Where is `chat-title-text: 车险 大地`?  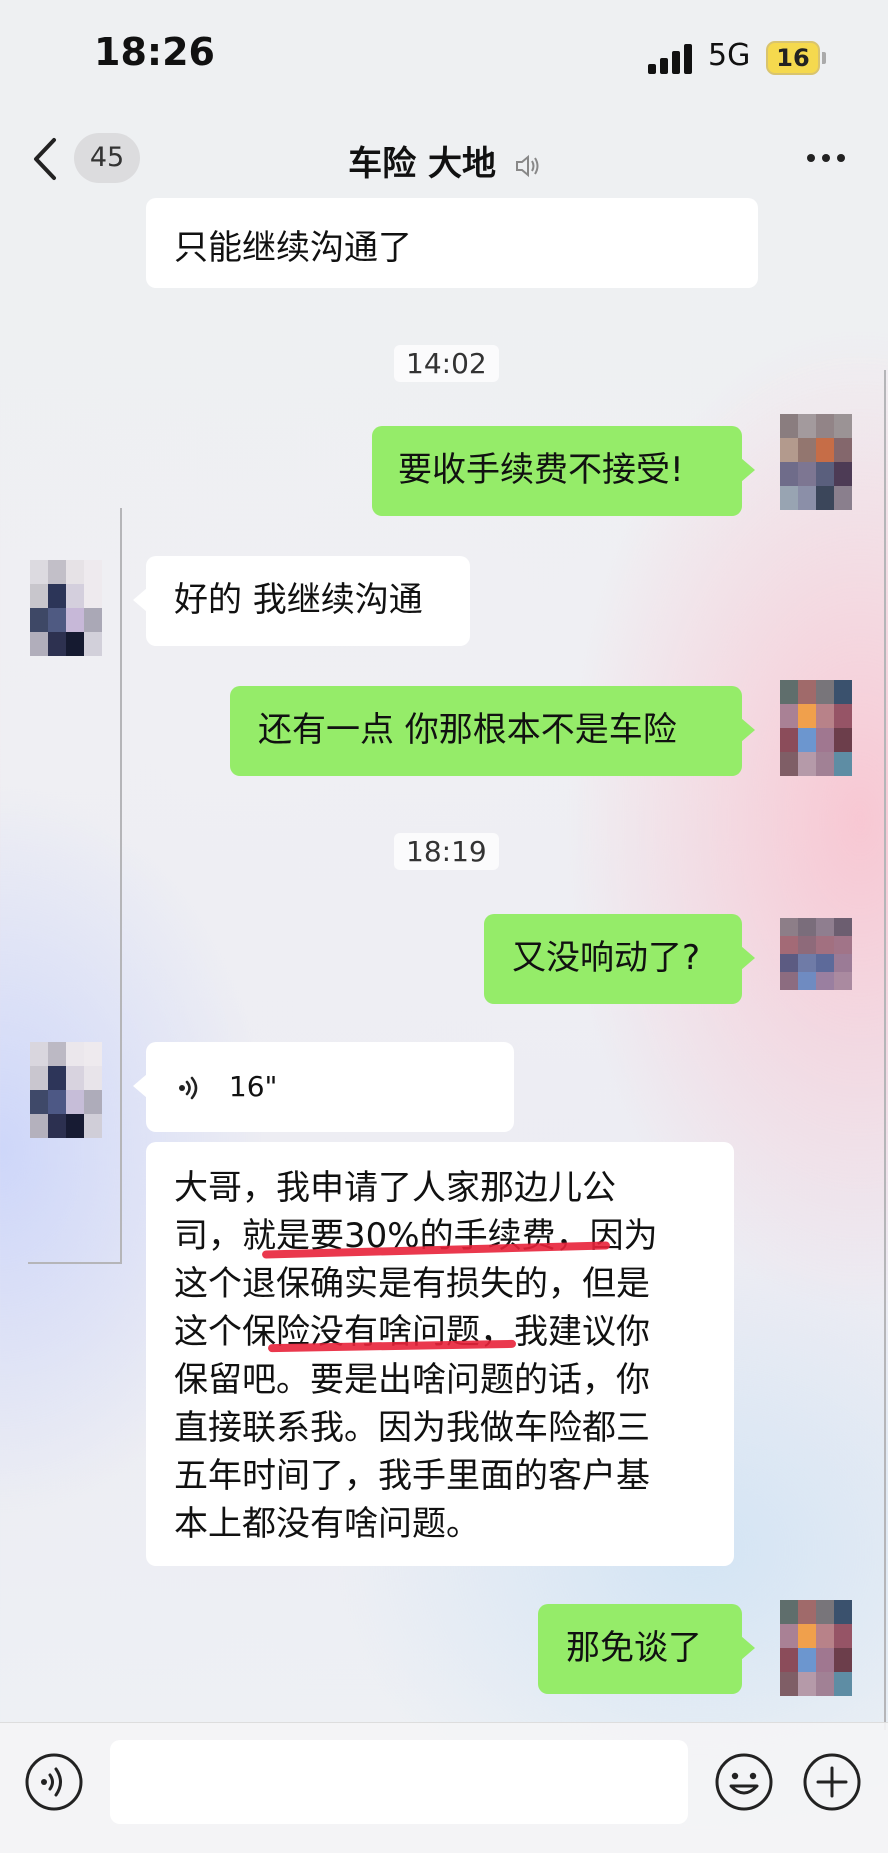 chat-title-text: 车险 大地 is located at coordinates (422, 164).